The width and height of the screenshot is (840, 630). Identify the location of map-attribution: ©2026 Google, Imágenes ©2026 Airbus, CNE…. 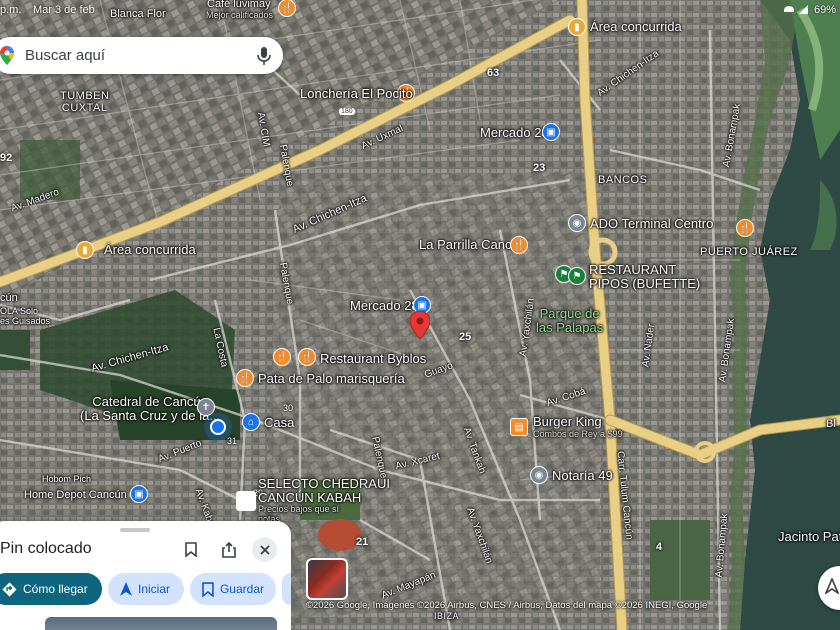
(507, 605).